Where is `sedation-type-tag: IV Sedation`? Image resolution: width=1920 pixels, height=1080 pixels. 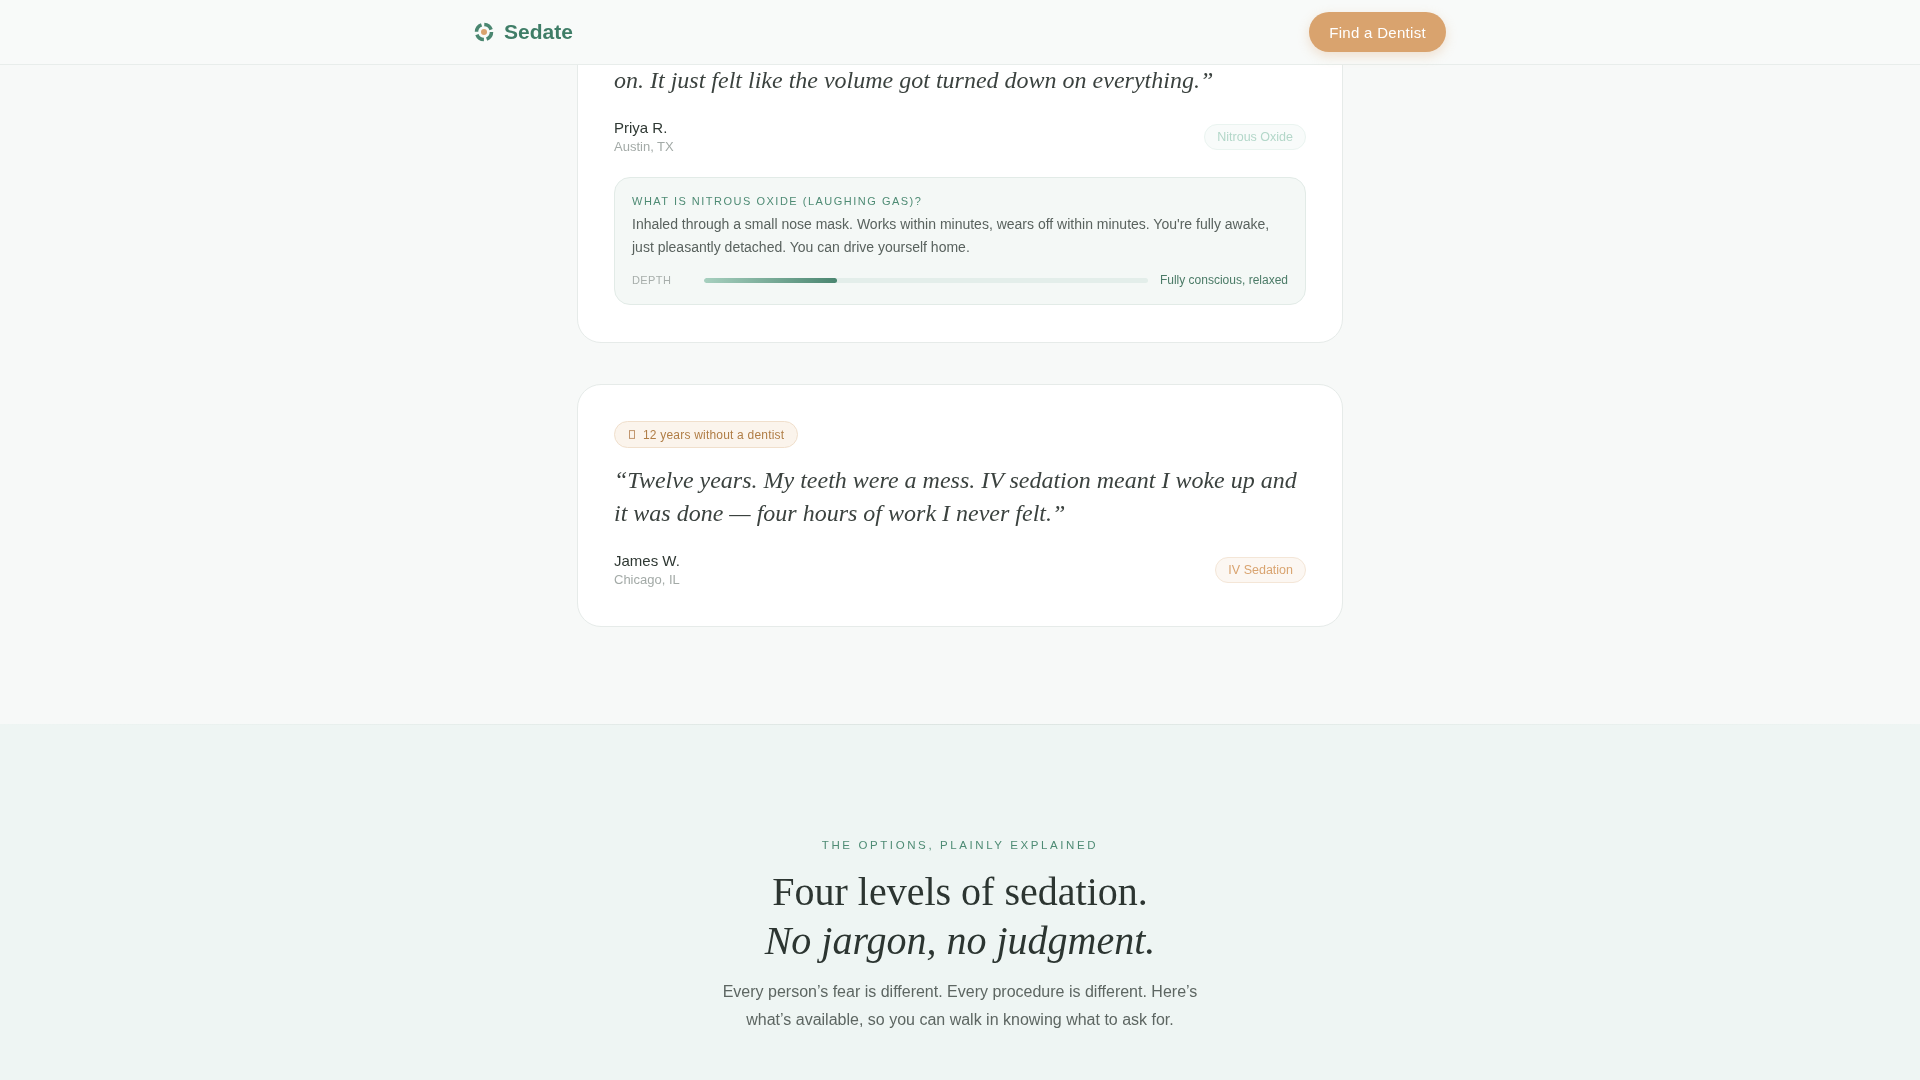 sedation-type-tag: IV Sedation is located at coordinates (1260, 570).